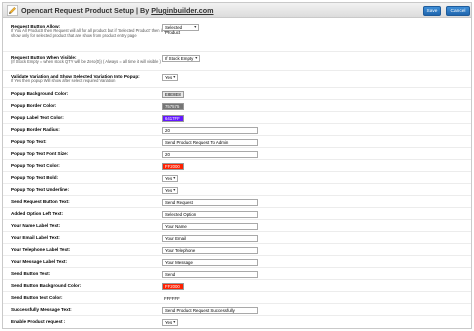  Describe the element at coordinates (210, 262) in the screenshot. I see `your-message-label-input: Your Message` at that location.